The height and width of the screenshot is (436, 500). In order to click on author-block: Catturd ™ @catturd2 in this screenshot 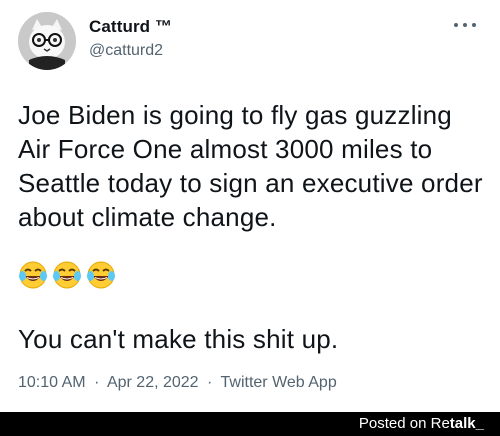, I will do `click(130, 38)`.